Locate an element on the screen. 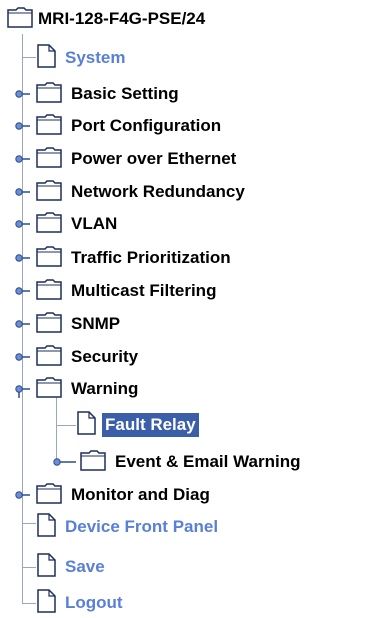  tree-item-label: Network Redundancy is located at coordinates (158, 191).